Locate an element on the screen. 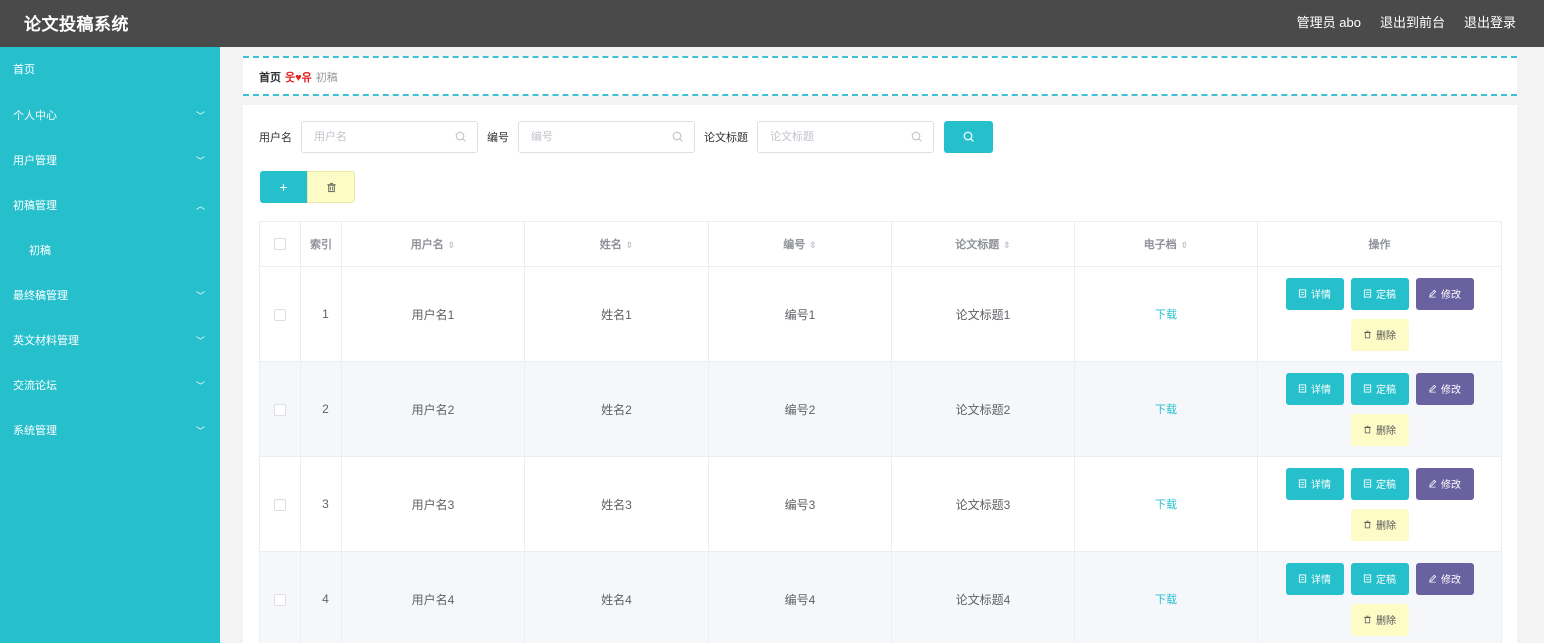 The height and width of the screenshot is (643, 1544). column-header-title: 论文标题 ⇳ is located at coordinates (983, 244).